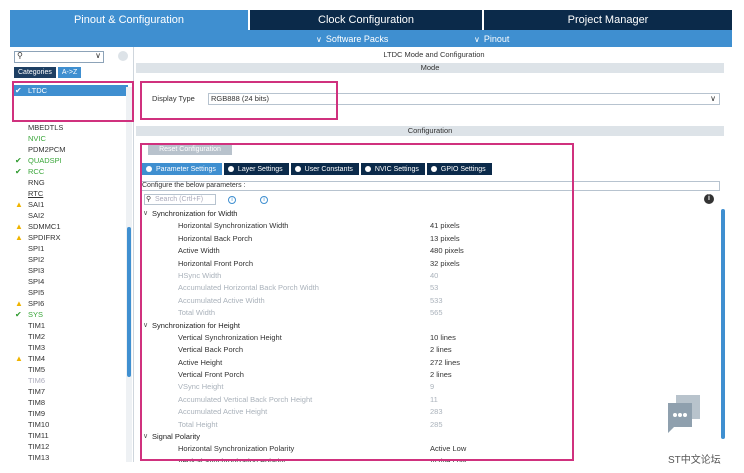 The width and height of the screenshot is (744, 473). Describe the element at coordinates (215, 238) in the screenshot. I see `parameter-name: Horizontal Back Porch` at that location.